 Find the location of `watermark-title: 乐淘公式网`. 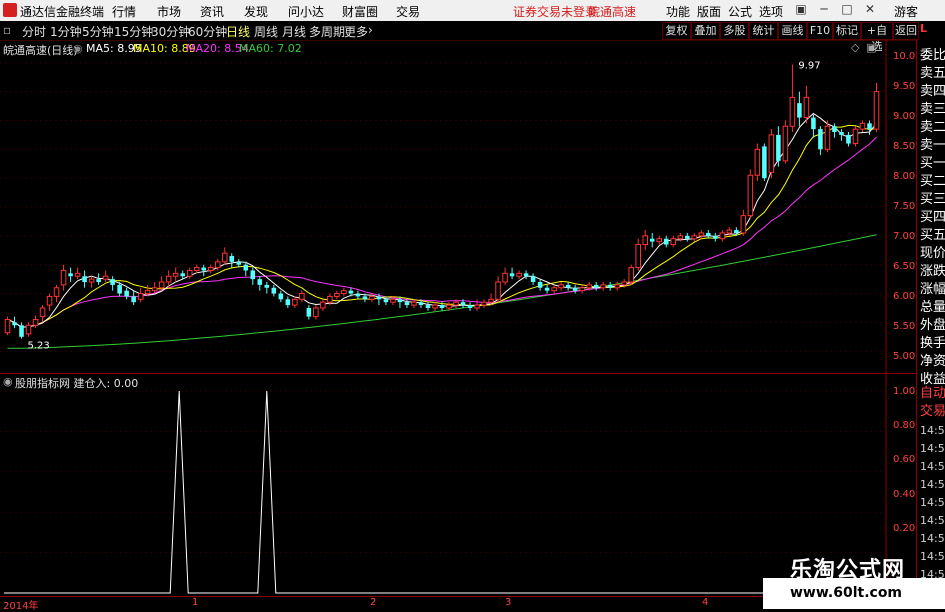

watermark-title: 乐淘公式网 is located at coordinates (848, 570).